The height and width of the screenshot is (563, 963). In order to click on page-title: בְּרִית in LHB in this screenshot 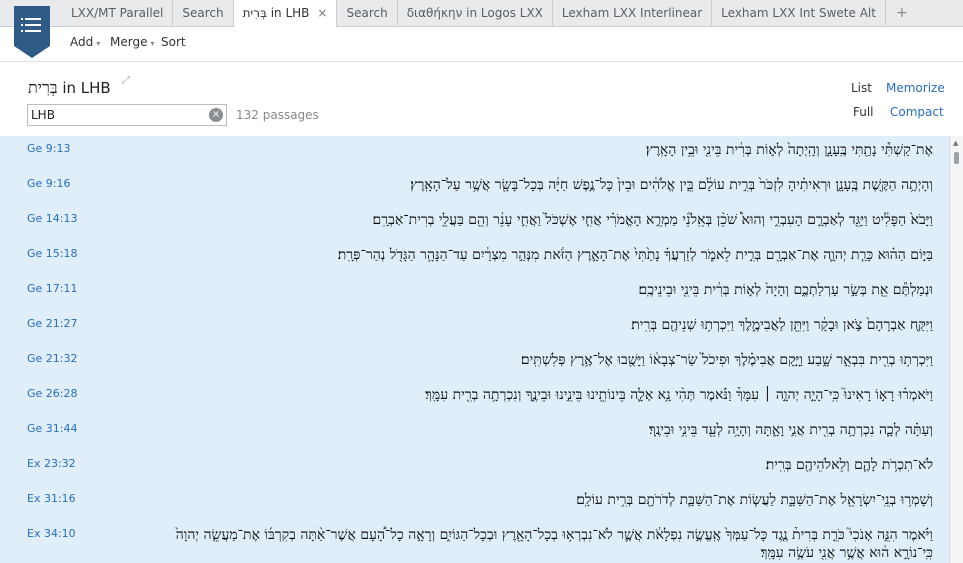, I will do `click(69, 88)`.